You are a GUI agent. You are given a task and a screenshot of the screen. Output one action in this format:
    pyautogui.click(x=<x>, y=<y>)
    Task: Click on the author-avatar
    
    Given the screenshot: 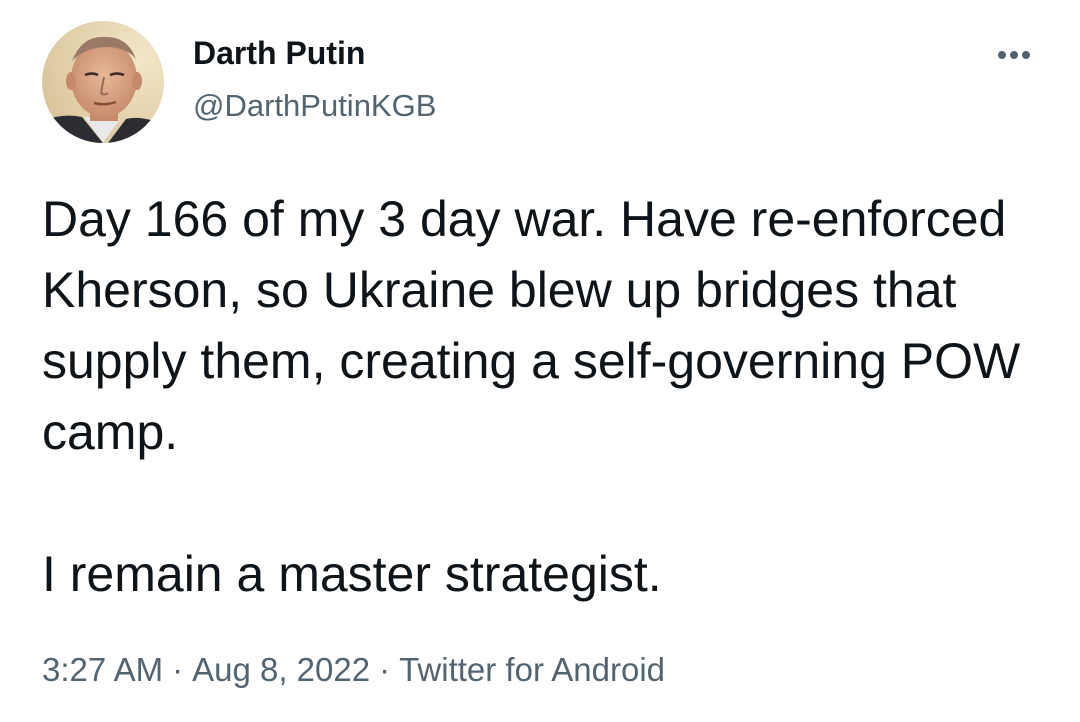 What is the action you would take?
    pyautogui.click(x=103, y=82)
    